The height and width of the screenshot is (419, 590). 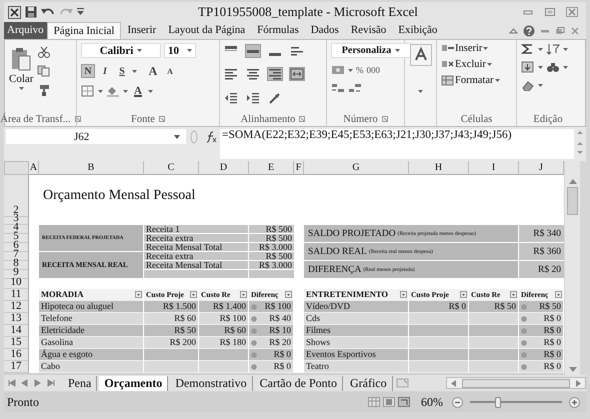 I want to click on fill-color-icon, so click(x=113, y=91).